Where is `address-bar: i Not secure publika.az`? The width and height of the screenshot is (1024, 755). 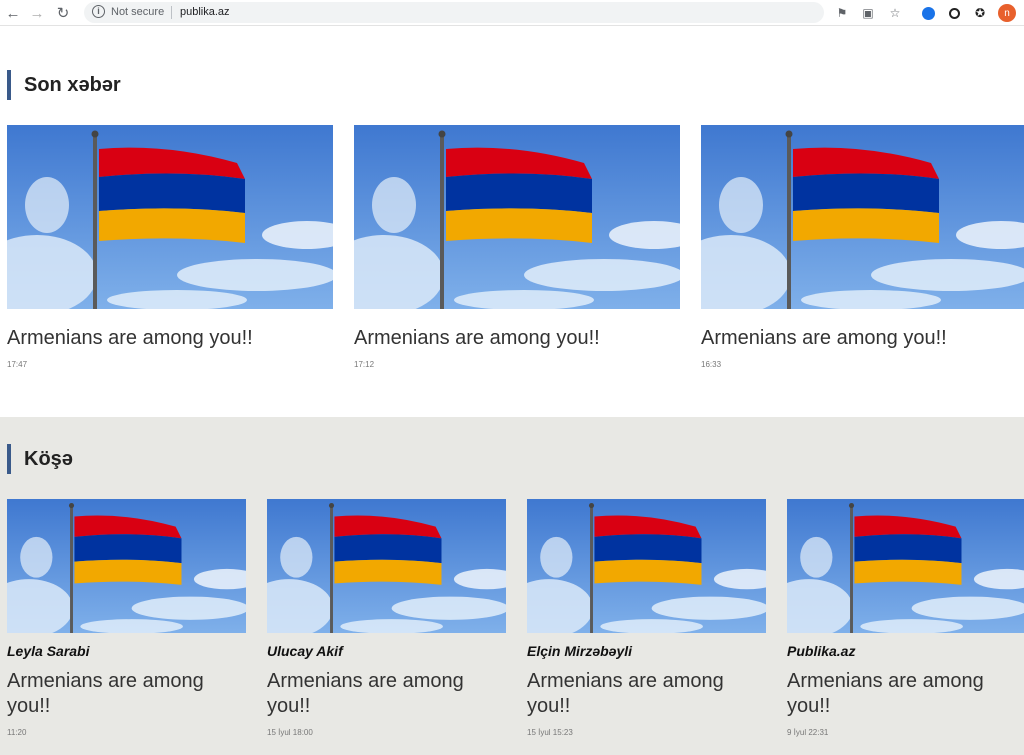
address-bar: i Not secure publika.az is located at coordinates (454, 12).